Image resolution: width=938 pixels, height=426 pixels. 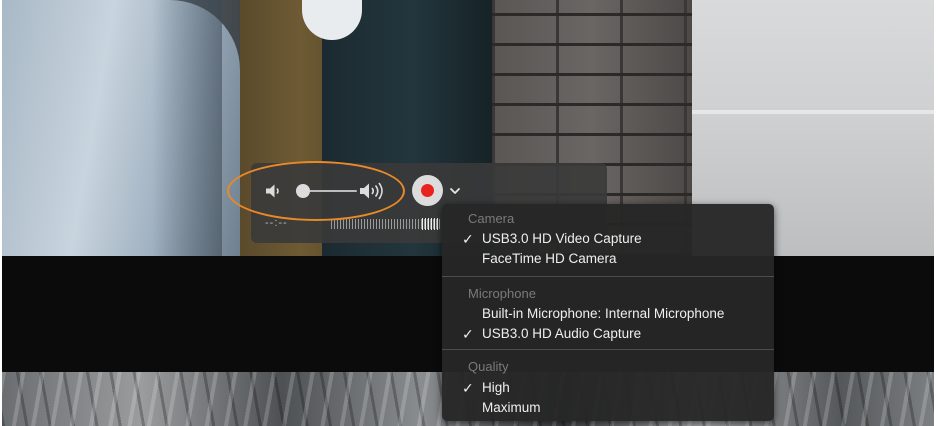 I want to click on preview-street-line, so click(x=813, y=112).